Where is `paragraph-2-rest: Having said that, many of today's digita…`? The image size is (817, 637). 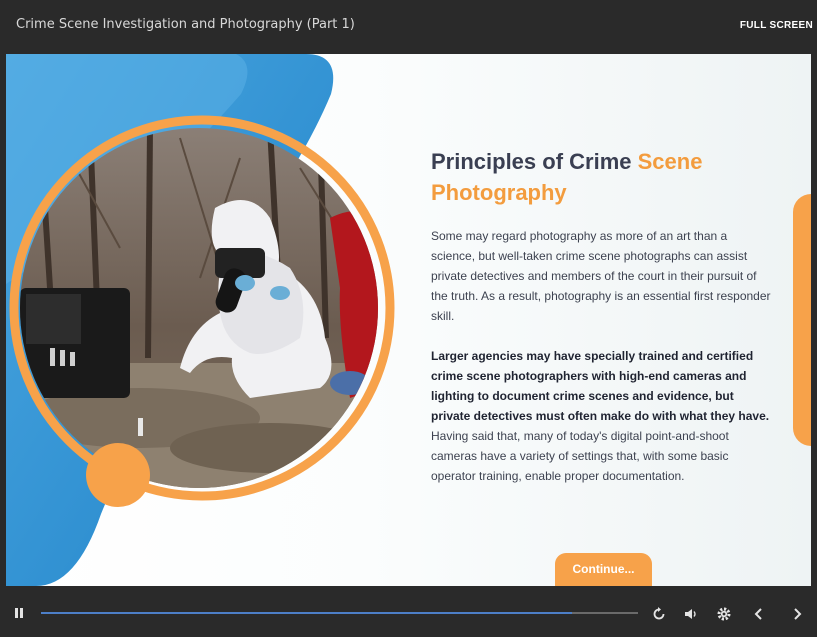
paragraph-2-rest: Having said that, many of today's digita… is located at coordinates (580, 456).